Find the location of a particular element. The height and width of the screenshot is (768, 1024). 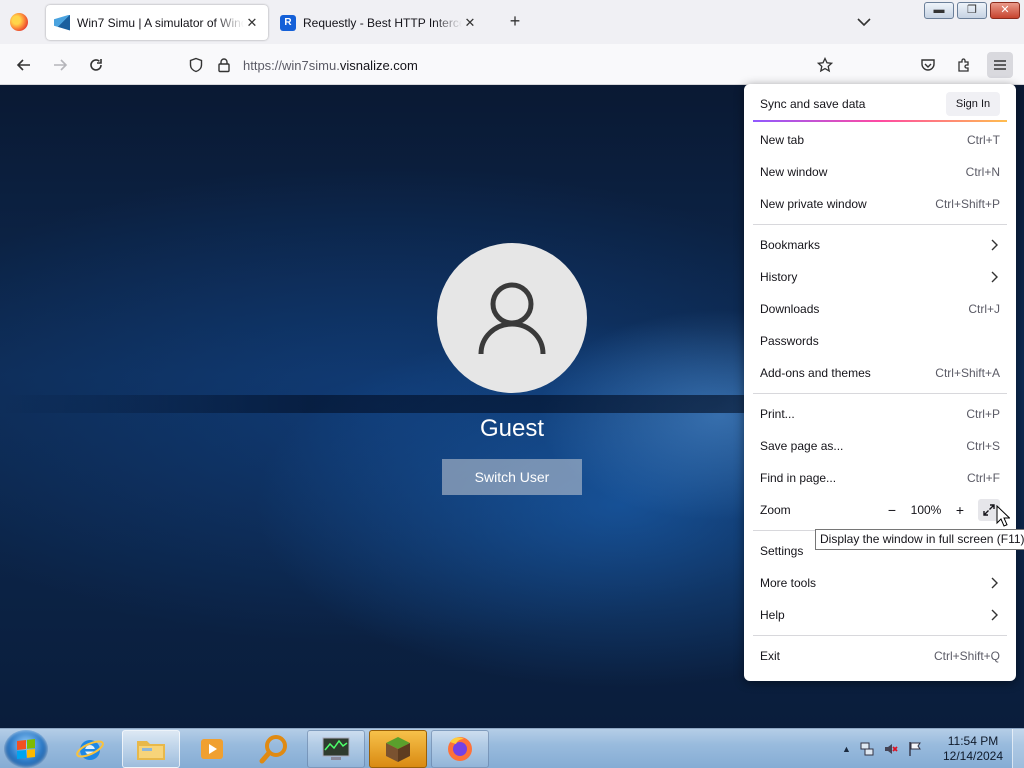

menu-item-zoom: Zoom − 100% + is located at coordinates (880, 510).